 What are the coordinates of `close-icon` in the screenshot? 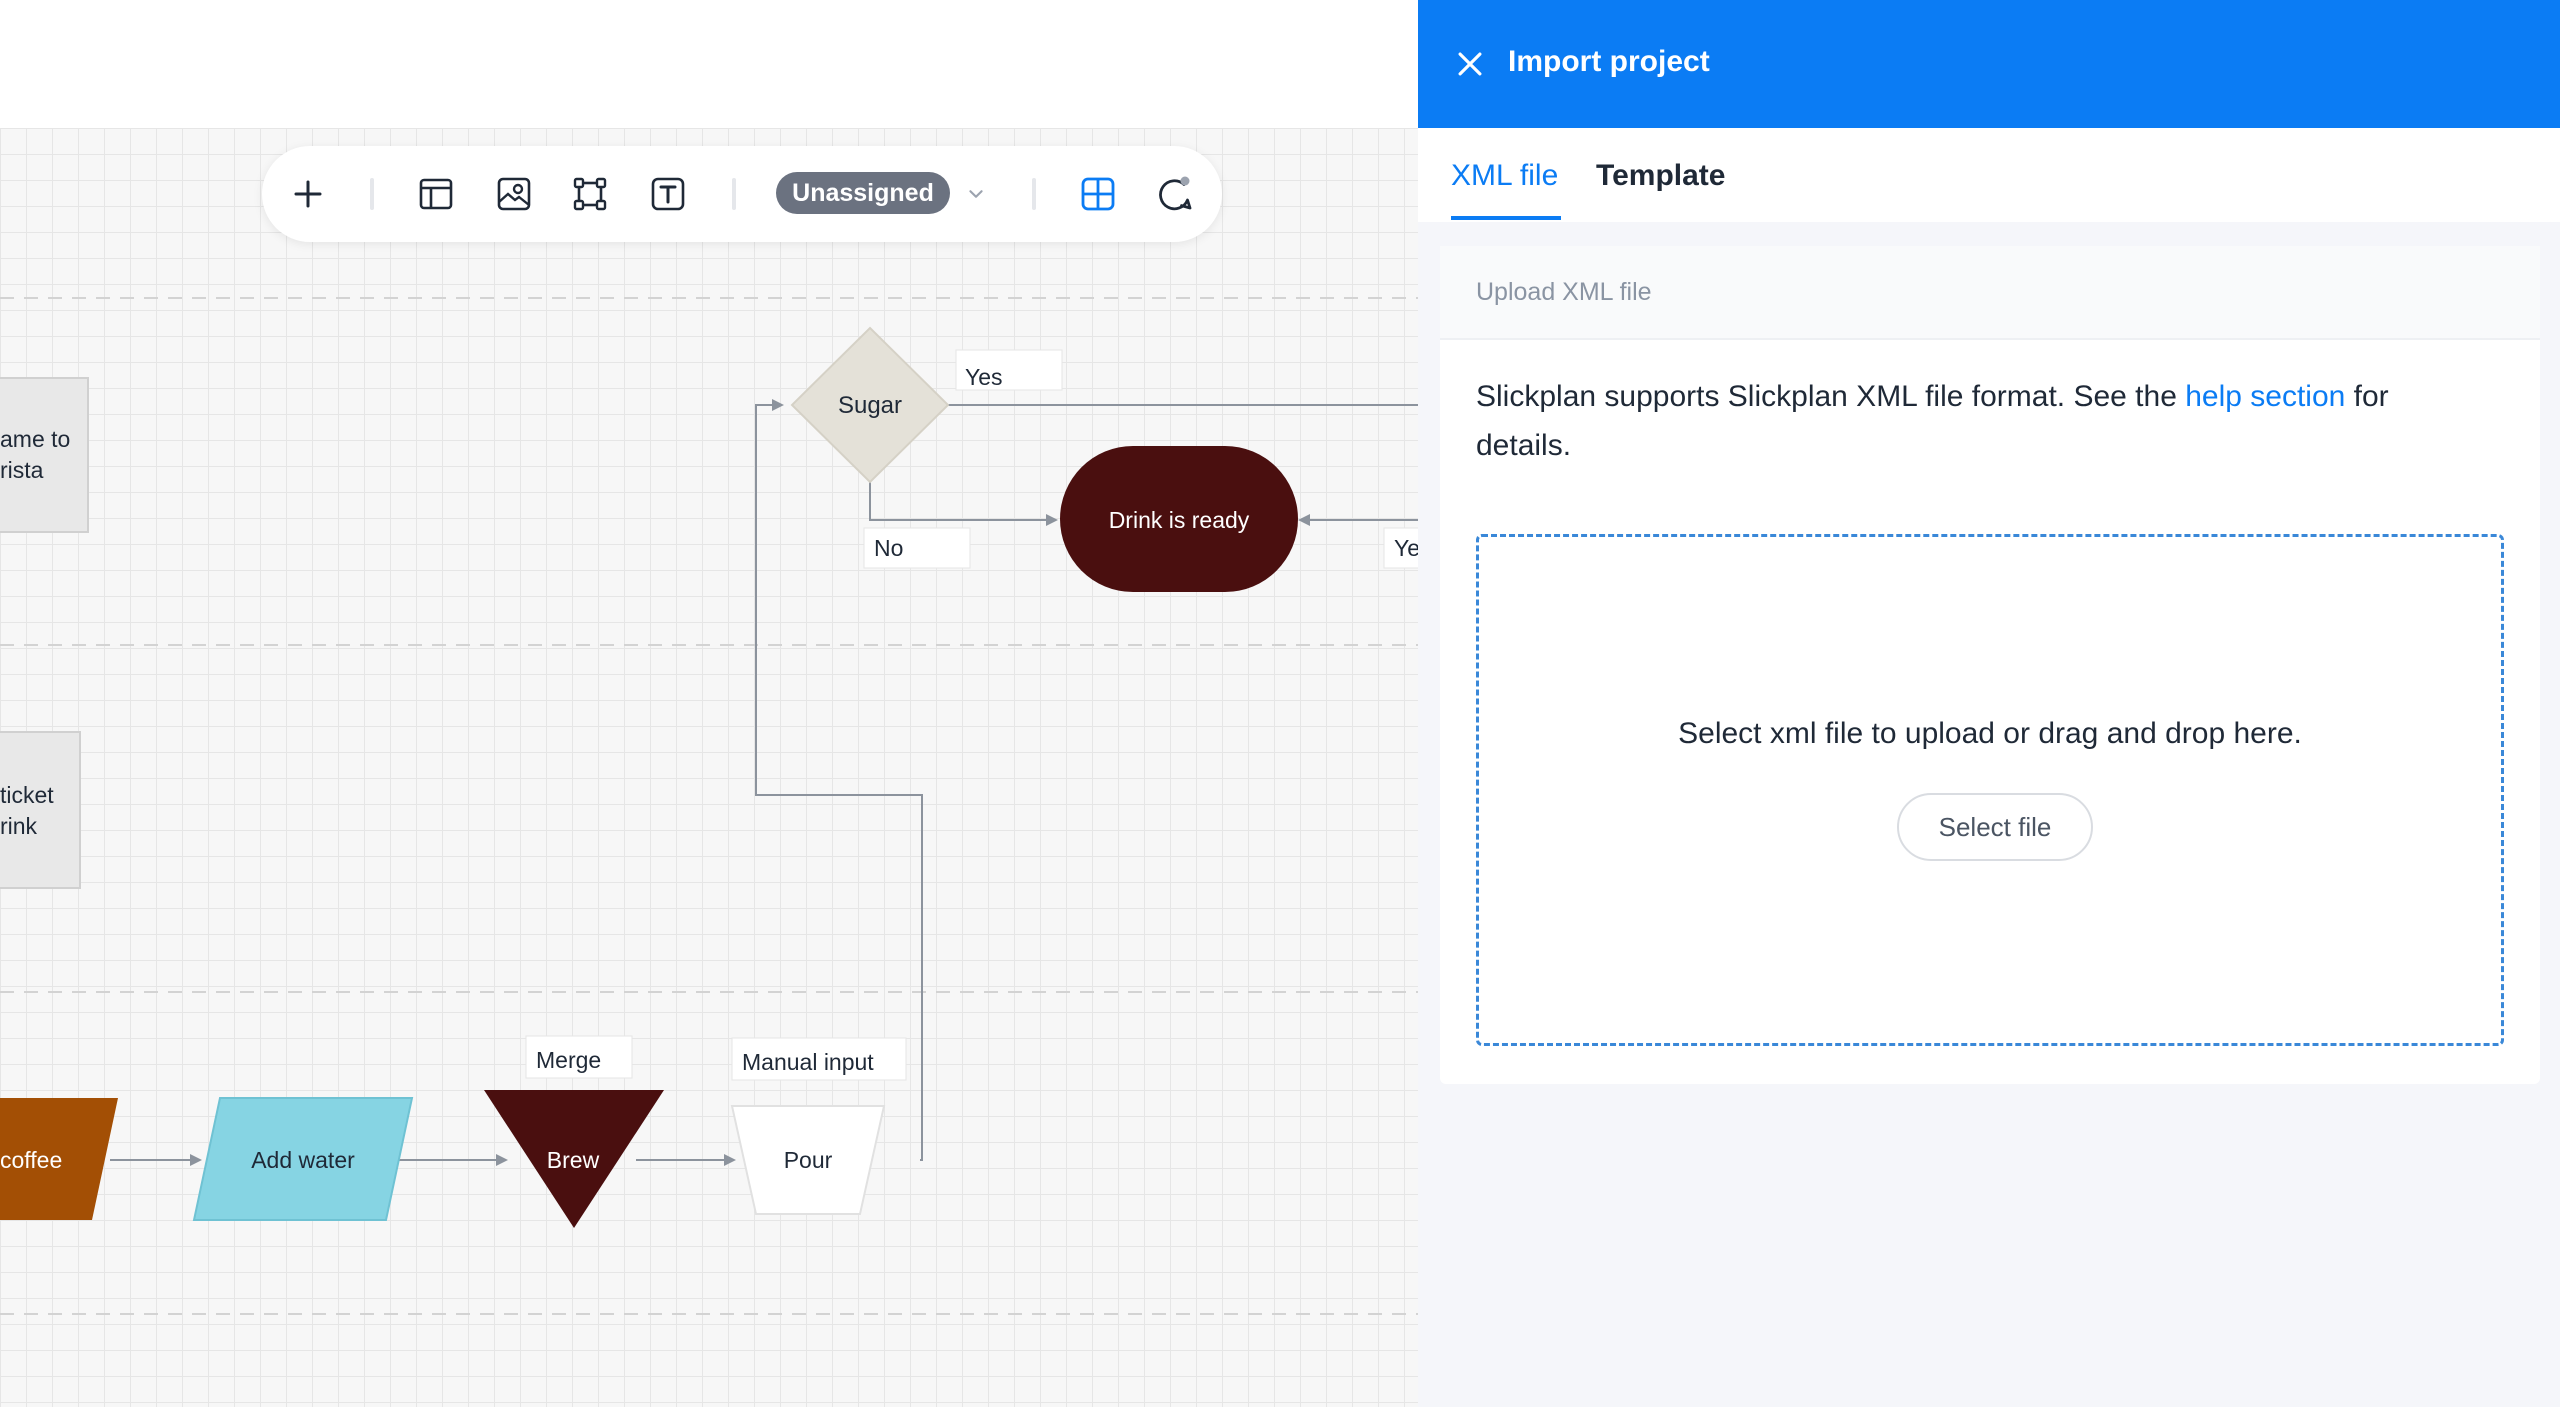 It's located at (1470, 64).